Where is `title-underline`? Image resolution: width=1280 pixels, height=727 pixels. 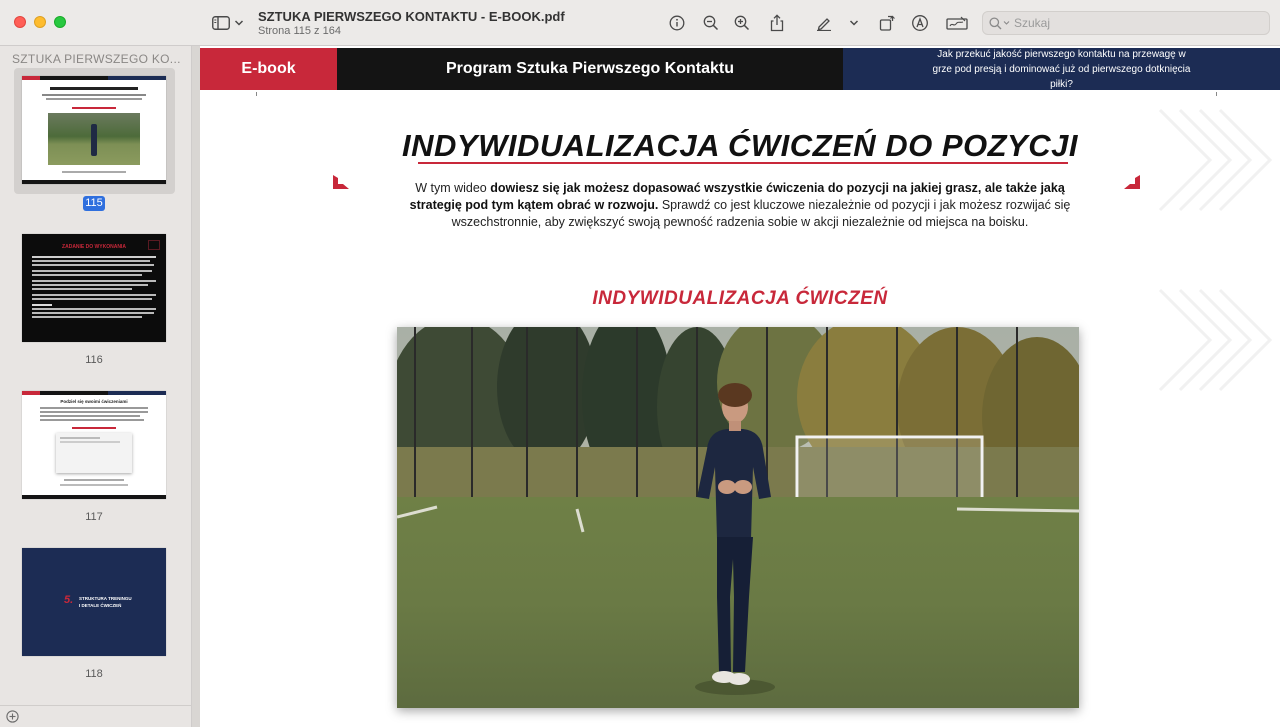 title-underline is located at coordinates (743, 163).